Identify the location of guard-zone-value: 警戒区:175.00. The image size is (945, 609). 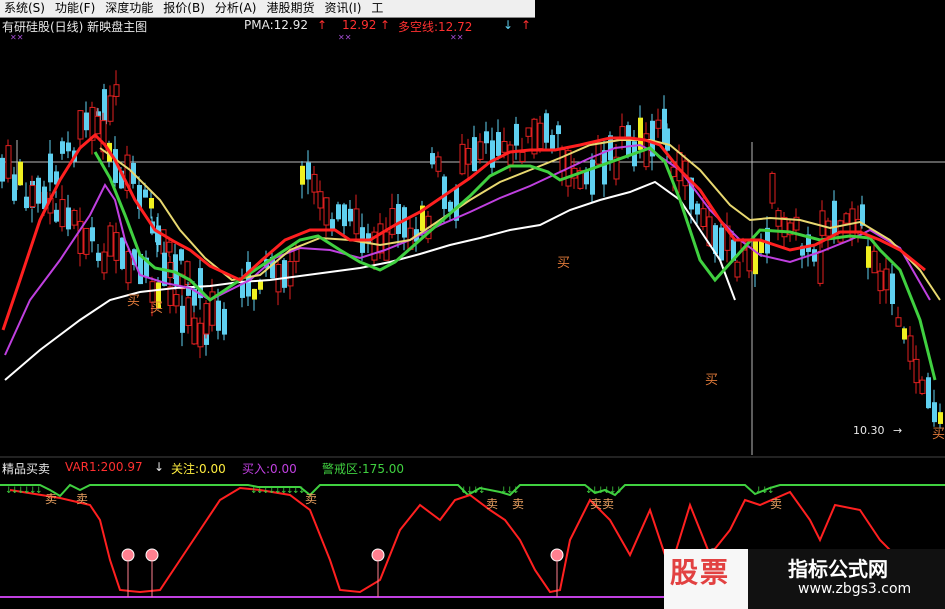
(363, 469).